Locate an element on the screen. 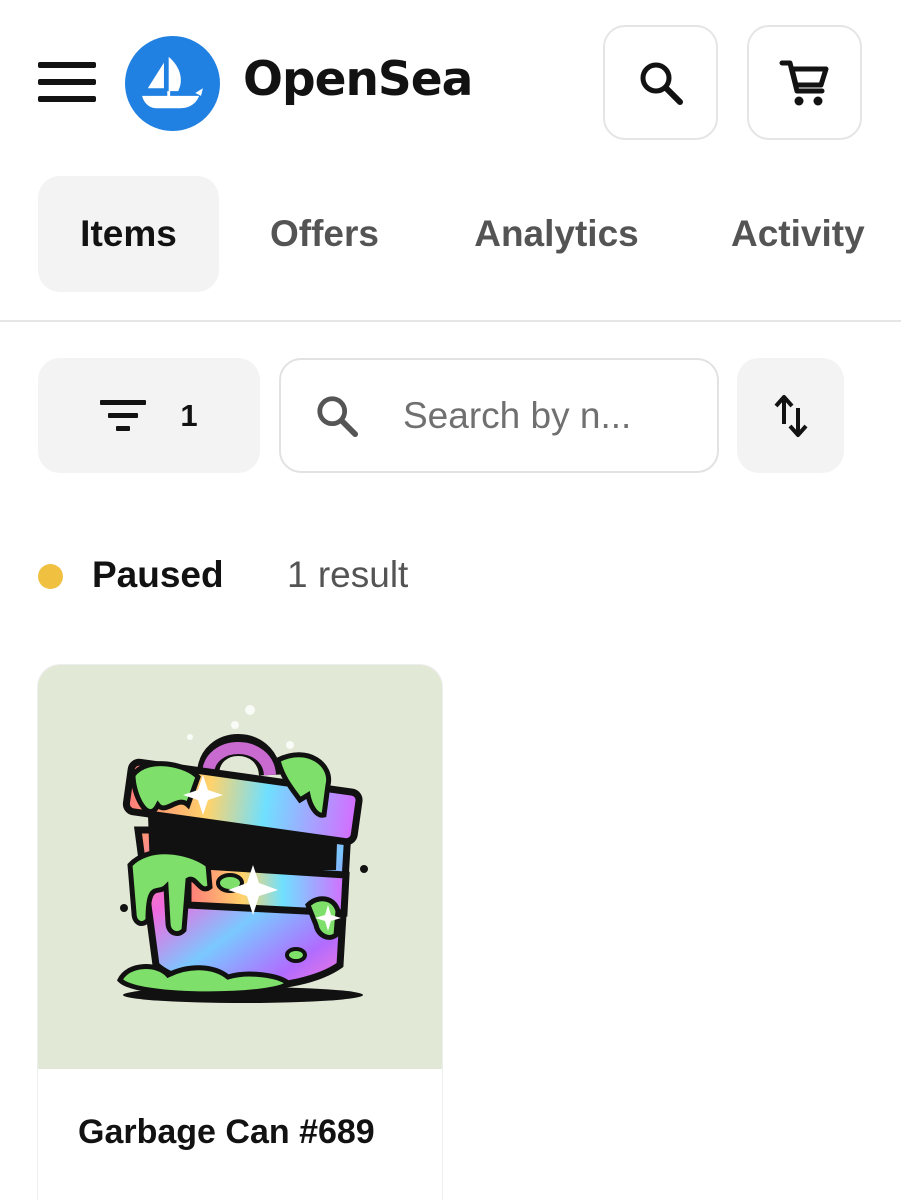  tab-bar: Items Offers Analytics Activity is located at coordinates (450, 234).